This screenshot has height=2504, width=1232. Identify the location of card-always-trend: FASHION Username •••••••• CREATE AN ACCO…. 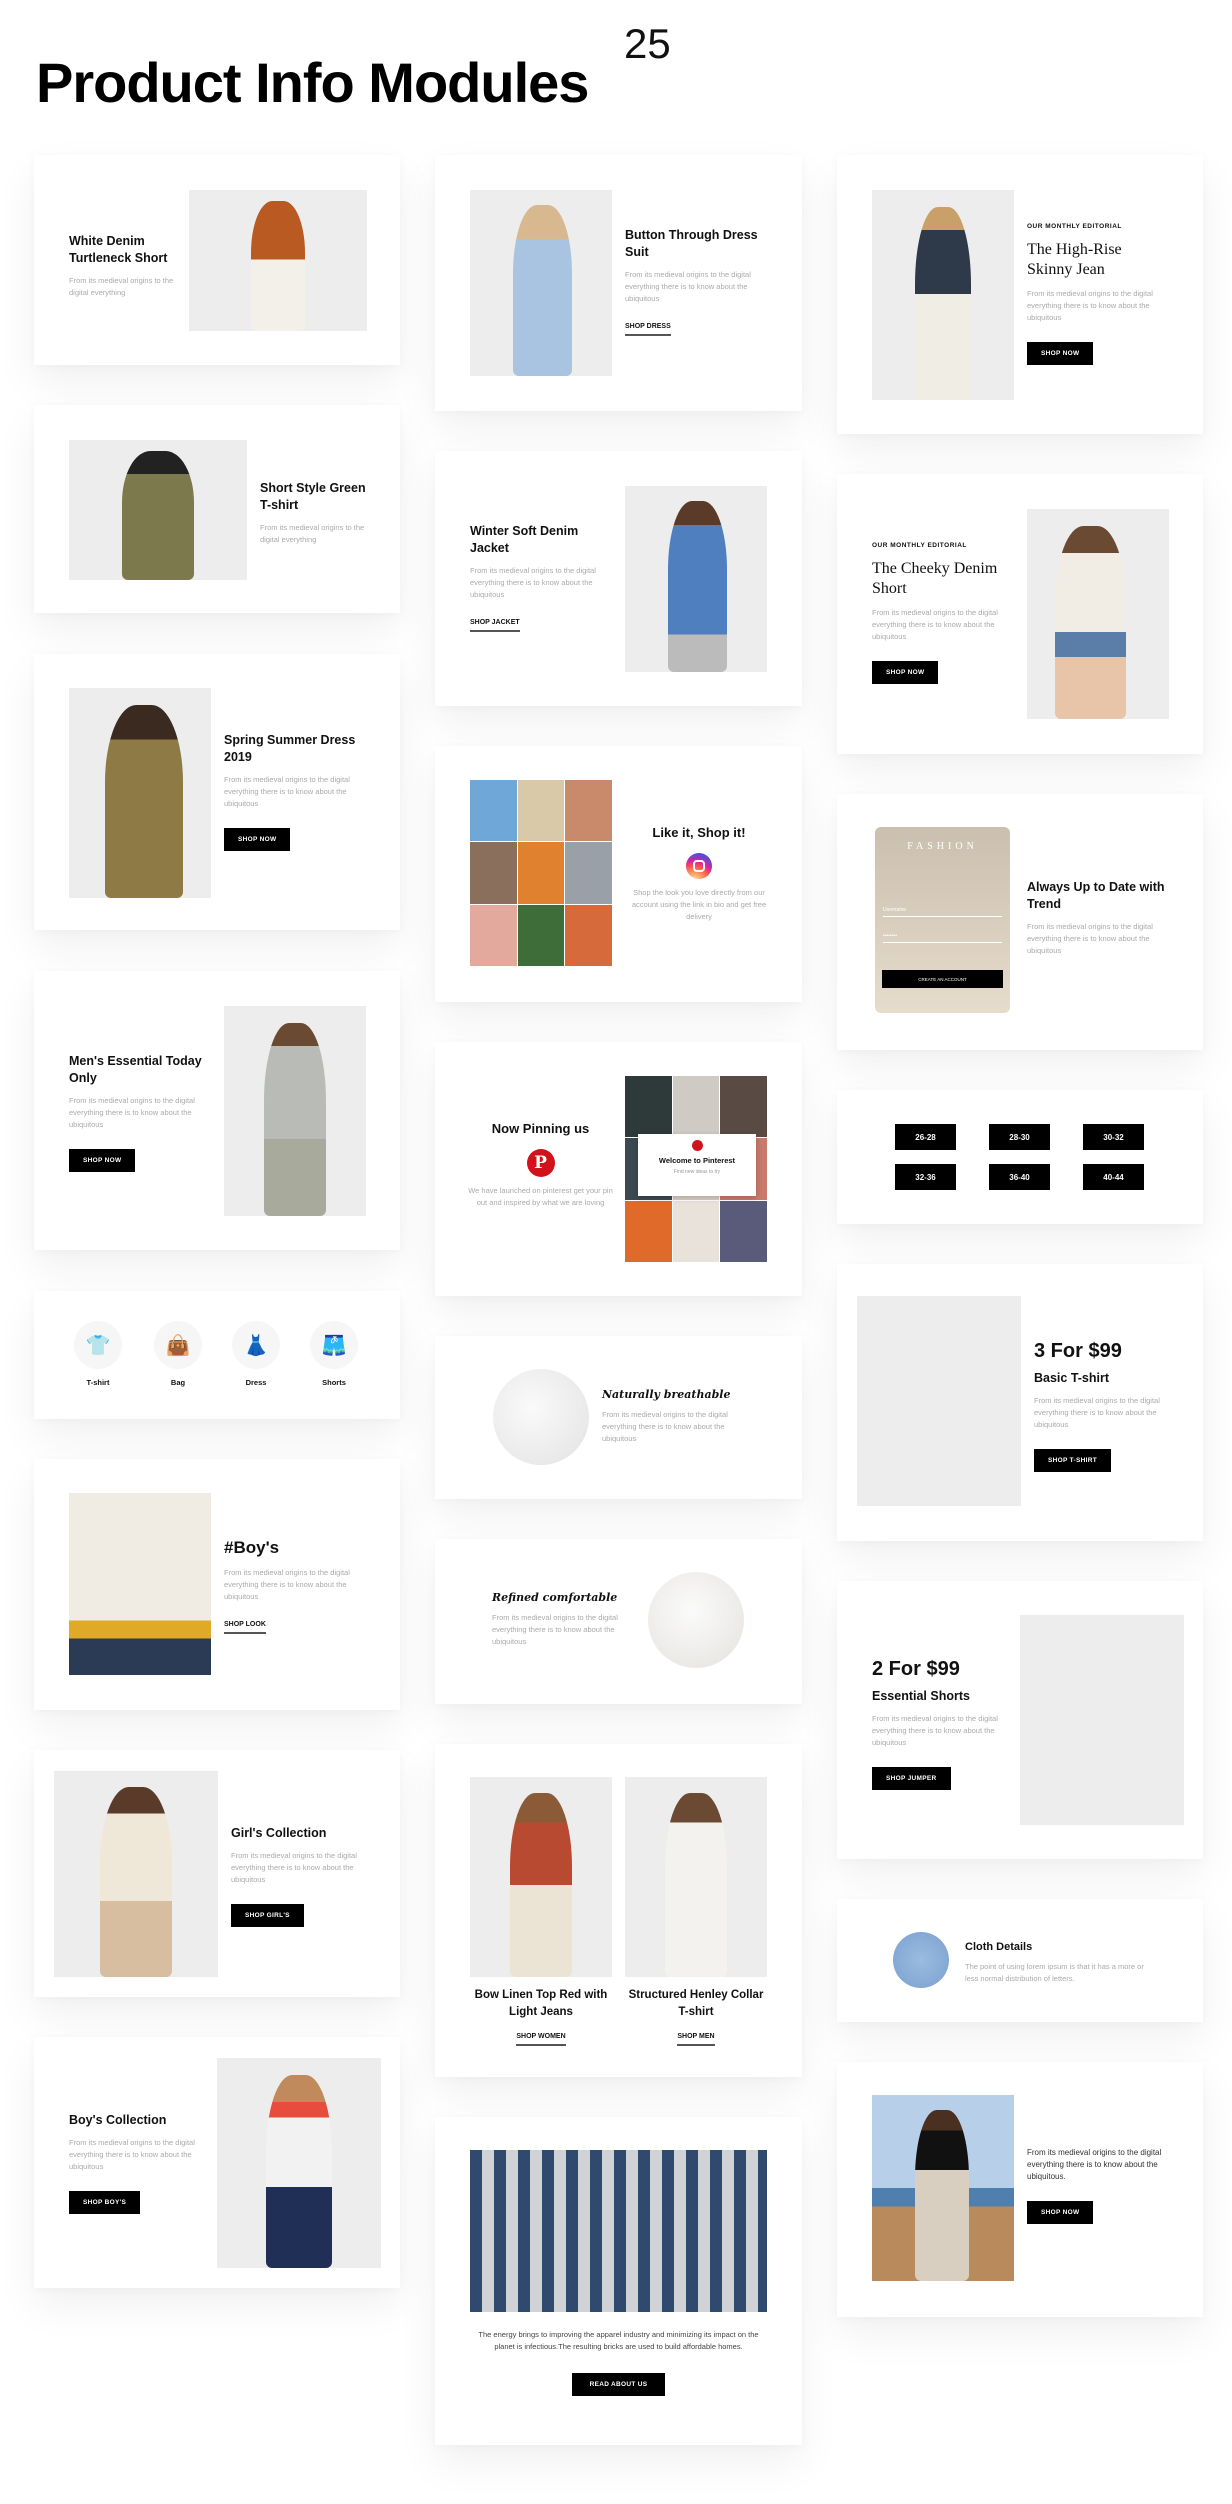
(1020, 922).